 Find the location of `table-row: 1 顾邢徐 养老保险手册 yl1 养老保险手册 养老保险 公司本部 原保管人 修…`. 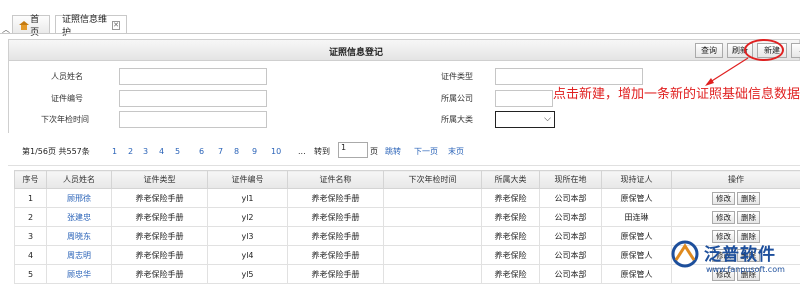

table-row: 1 顾邢徐 养老保险手册 yl1 养老保险手册 养老保险 公司本部 原保管人 修… is located at coordinates (407, 198).